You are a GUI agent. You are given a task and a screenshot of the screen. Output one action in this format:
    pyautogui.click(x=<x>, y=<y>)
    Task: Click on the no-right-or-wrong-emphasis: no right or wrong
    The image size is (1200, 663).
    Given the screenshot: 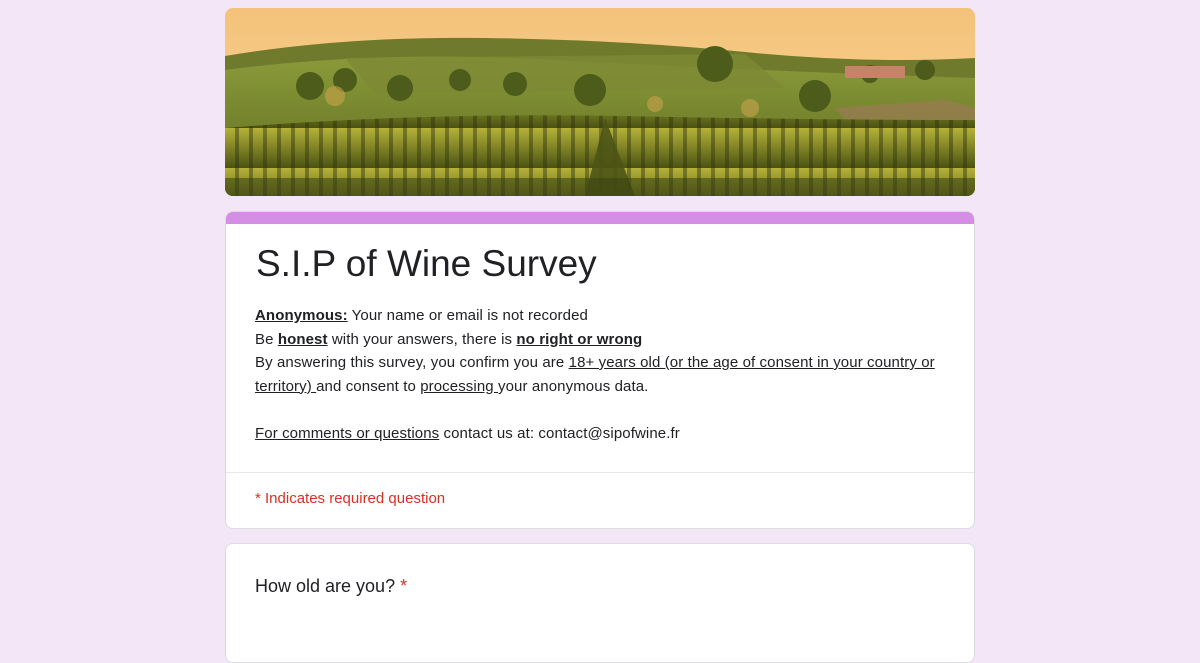 What is the action you would take?
    pyautogui.click(x=579, y=339)
    